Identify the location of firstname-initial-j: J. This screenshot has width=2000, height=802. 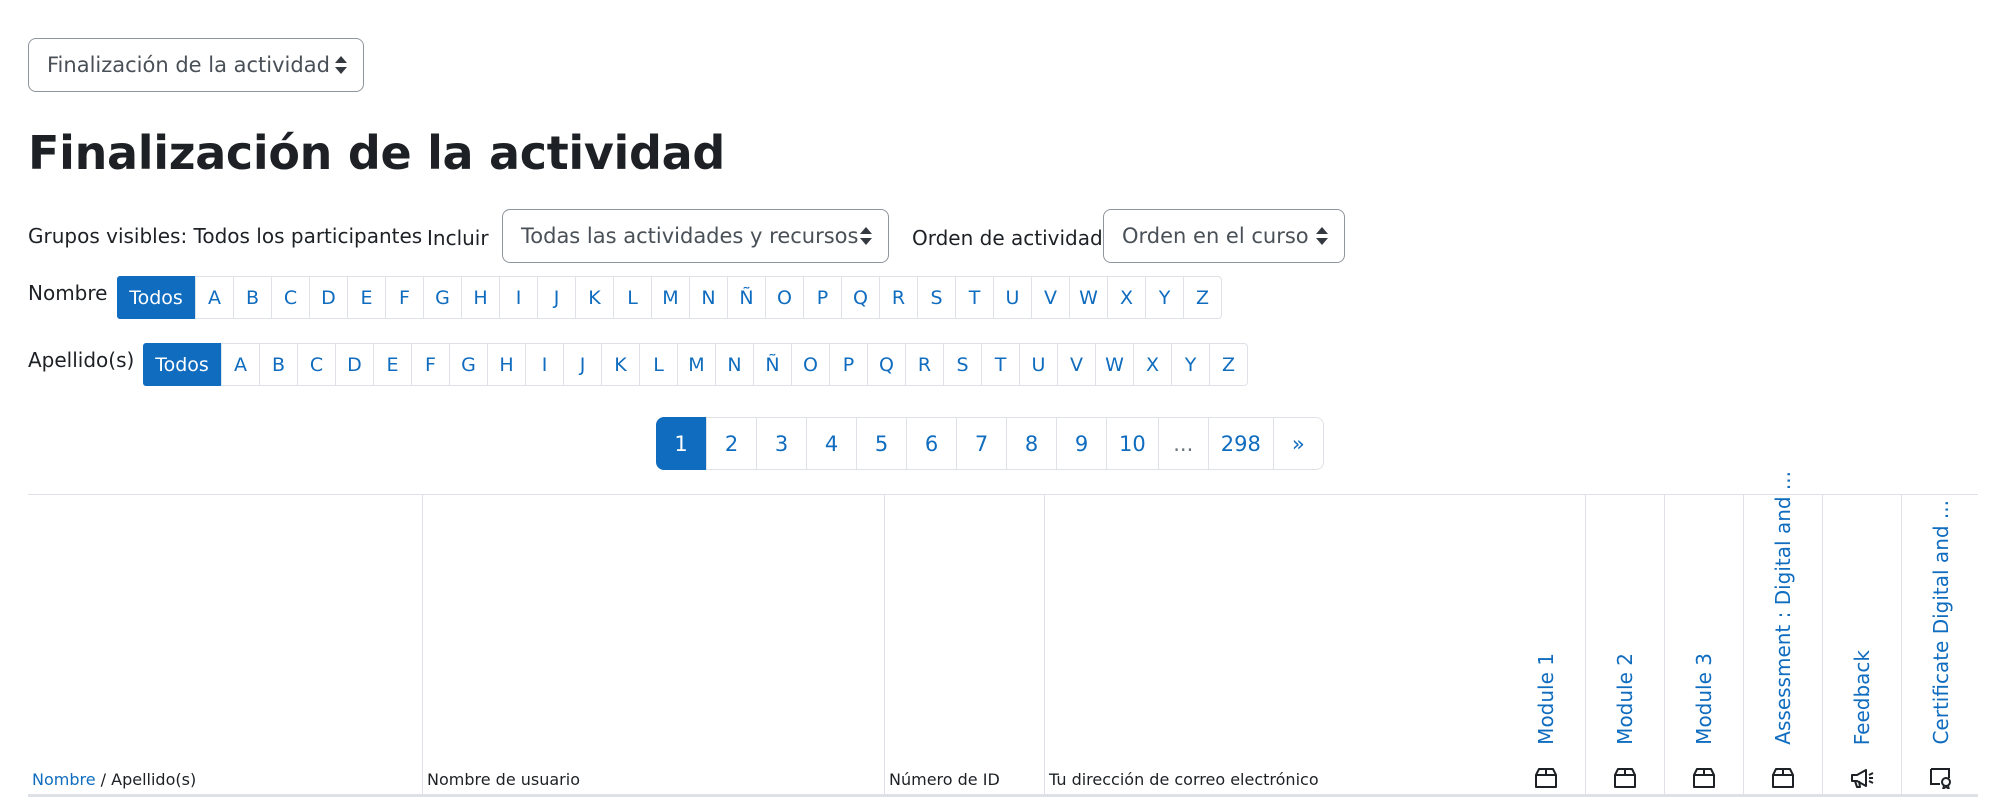
(556, 297).